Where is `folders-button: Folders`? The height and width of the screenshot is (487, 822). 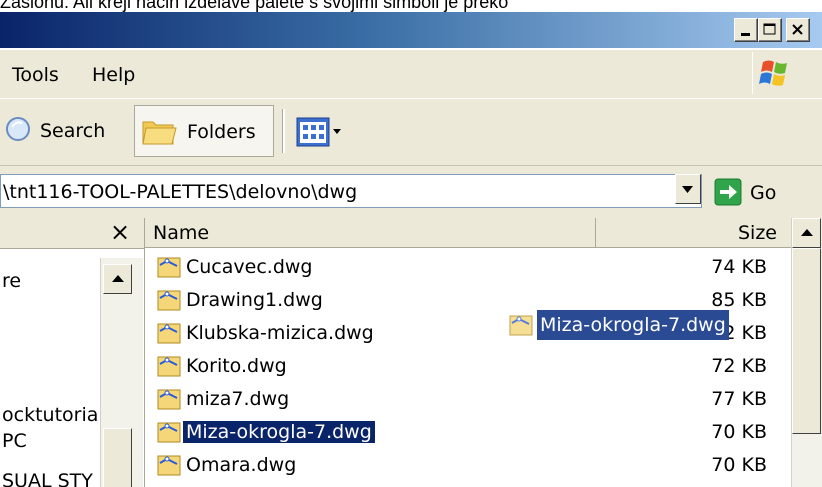
folders-button: Folders is located at coordinates (204, 131).